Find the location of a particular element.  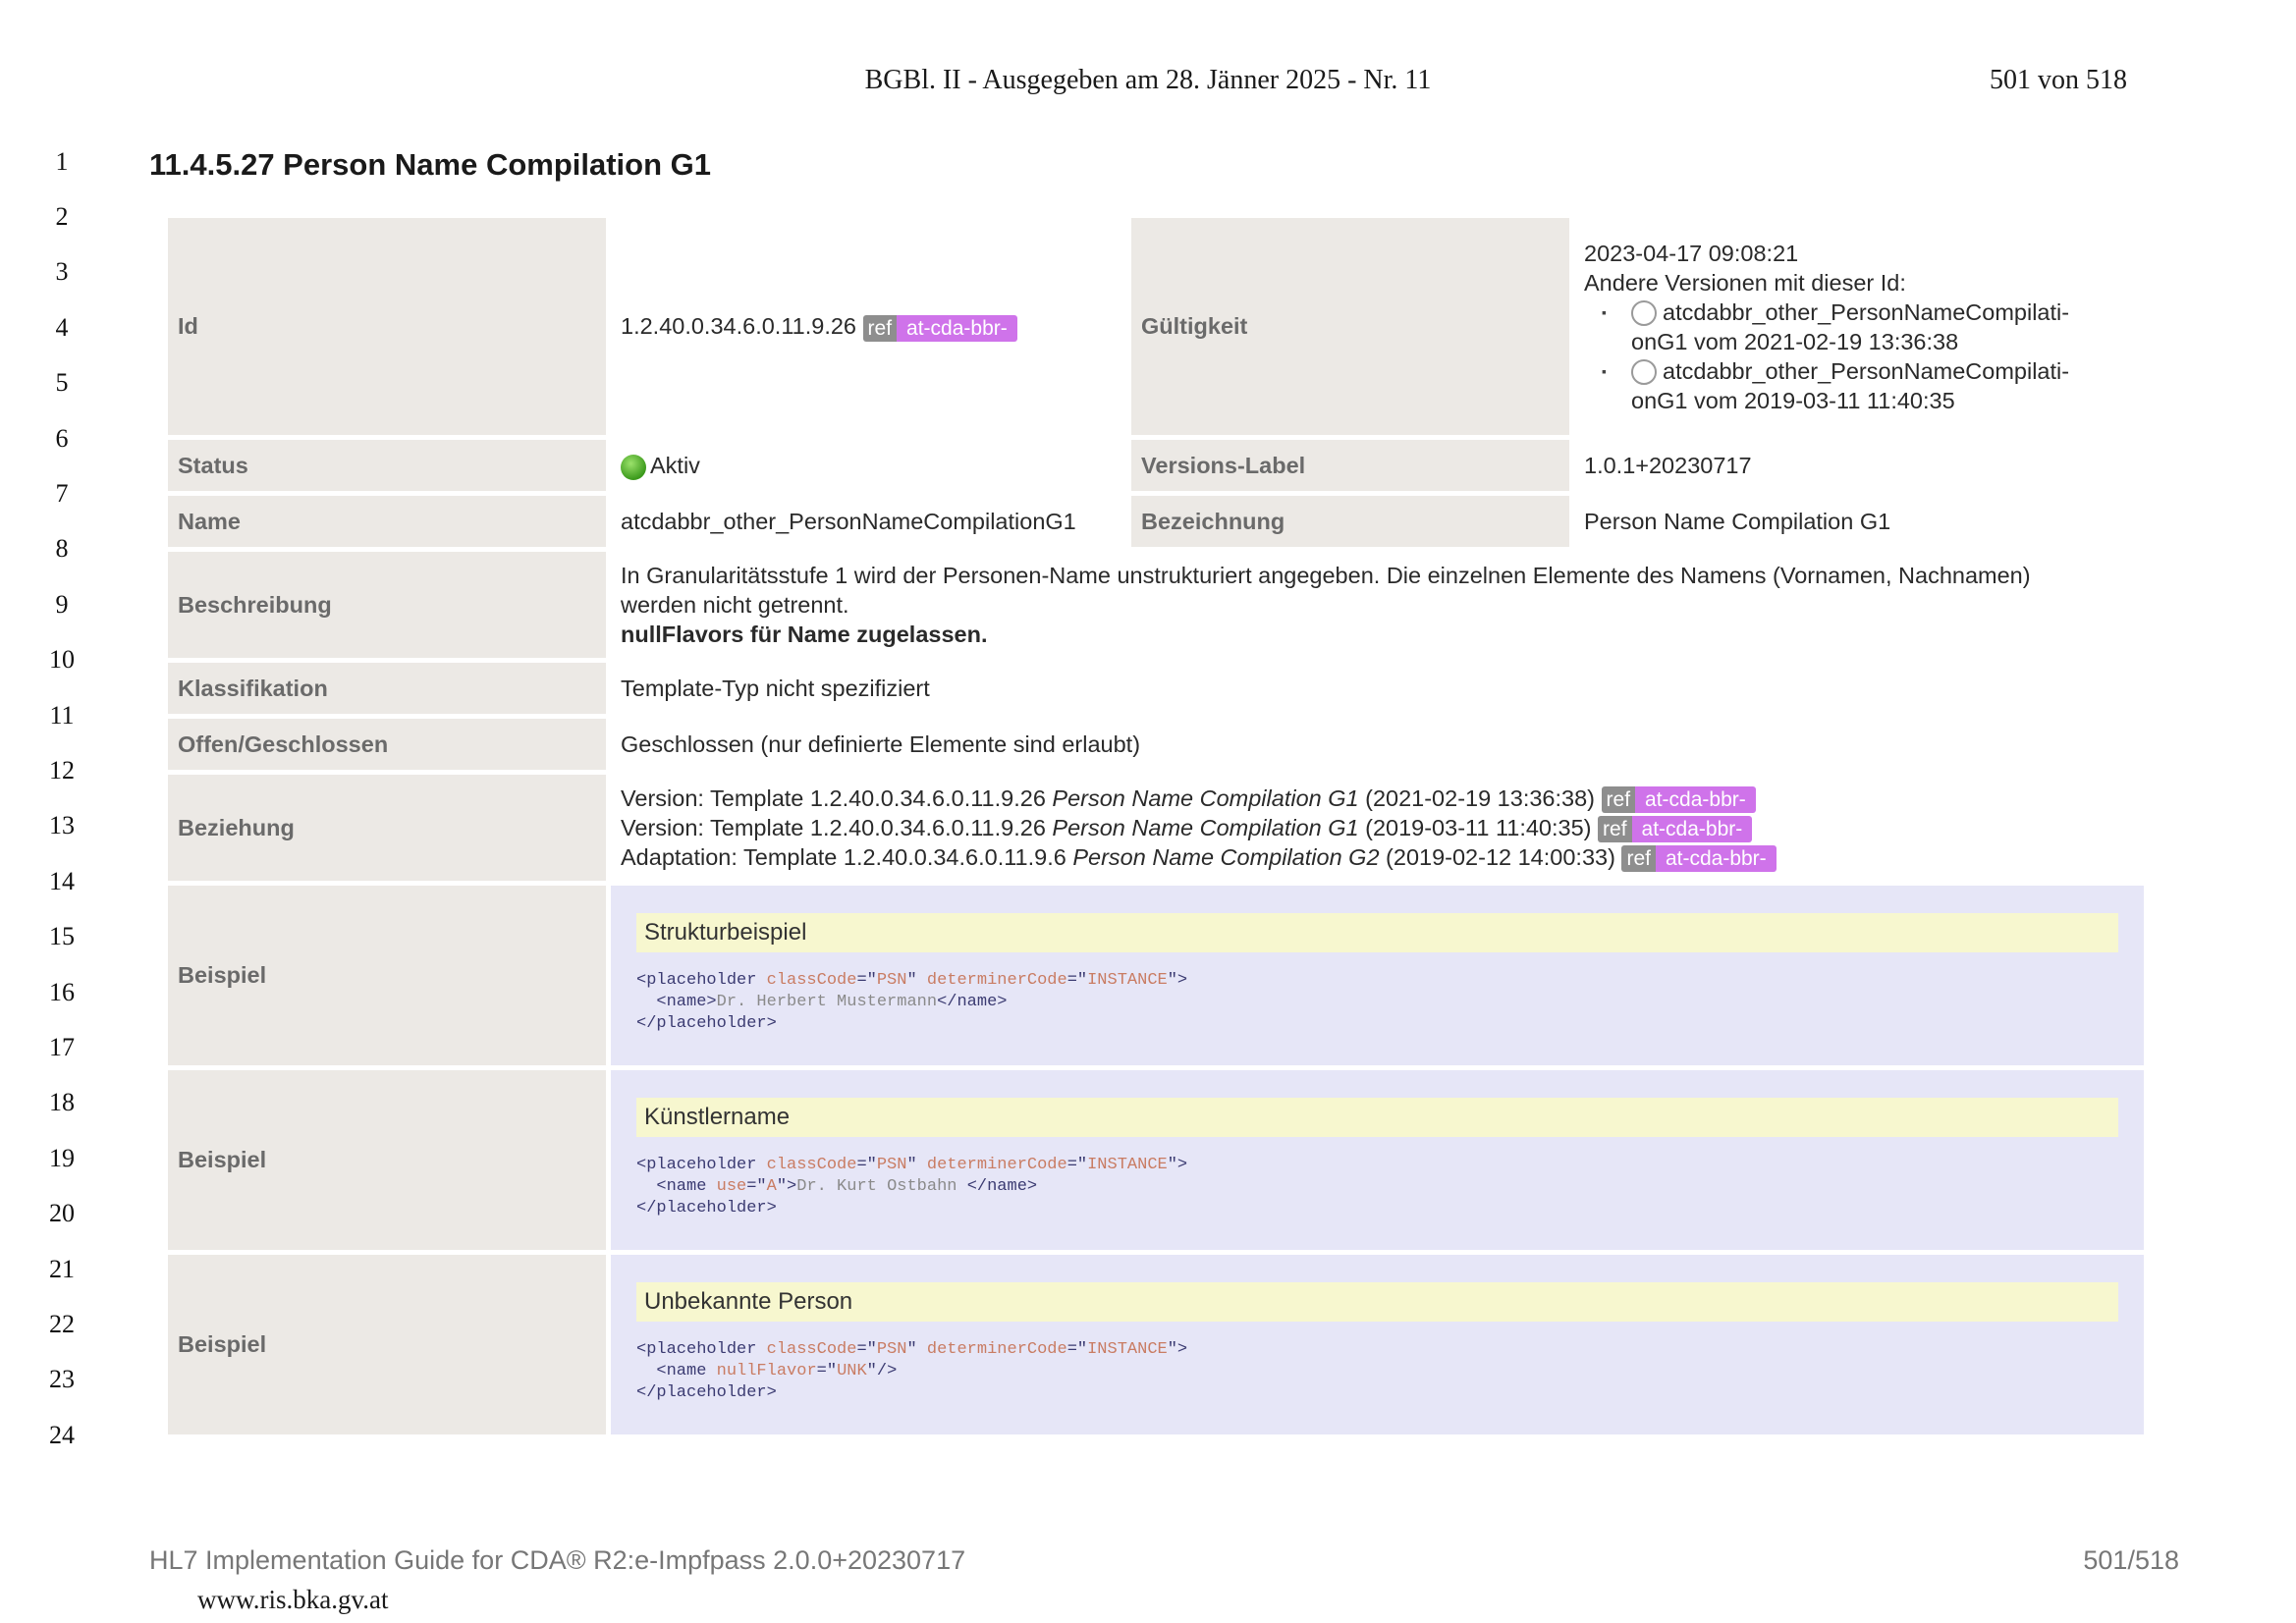

status-active-icon is located at coordinates (633, 467).